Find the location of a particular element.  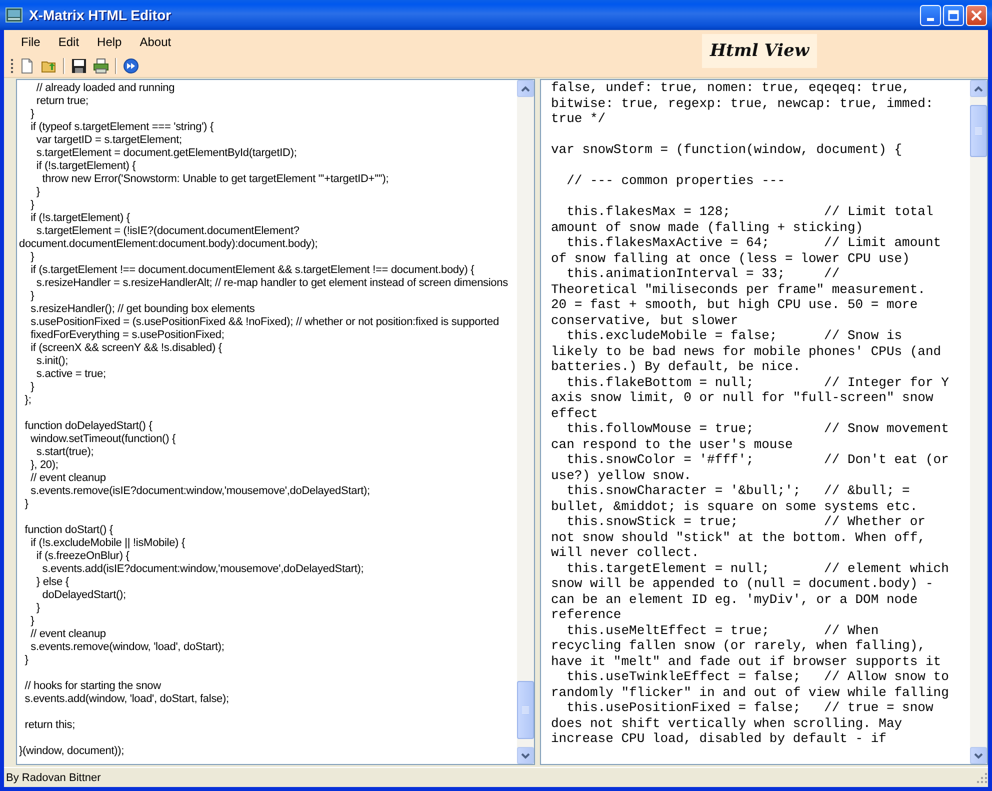

code-line: // --- common properties --- is located at coordinates (676, 180).